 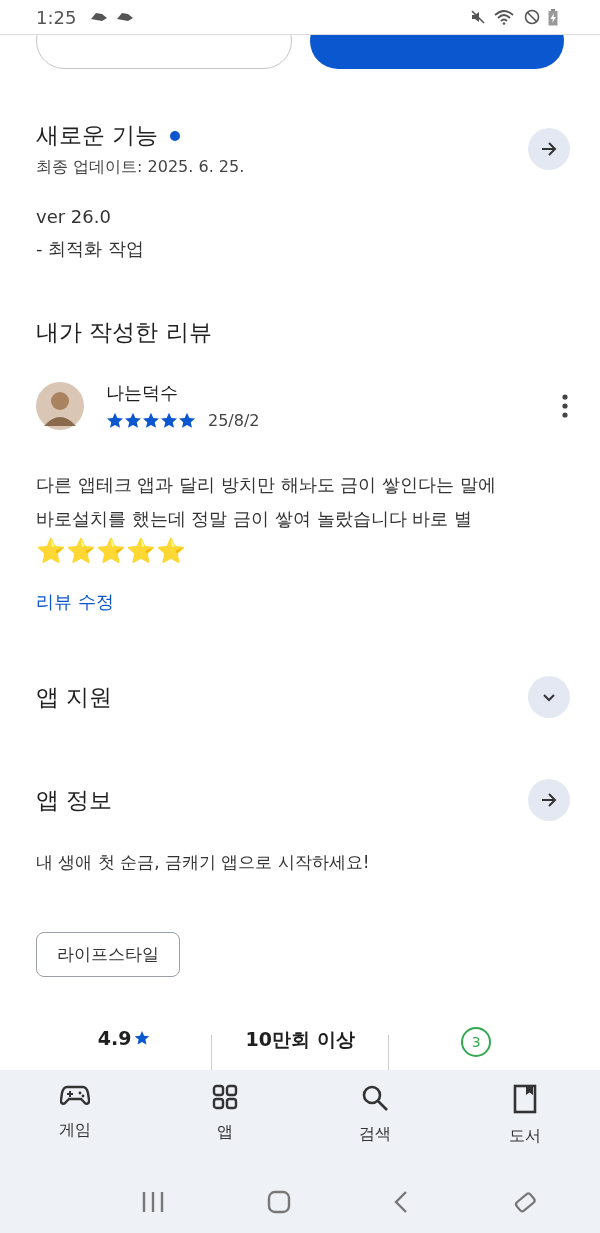 I want to click on home-icon, so click(x=279, y=1201).